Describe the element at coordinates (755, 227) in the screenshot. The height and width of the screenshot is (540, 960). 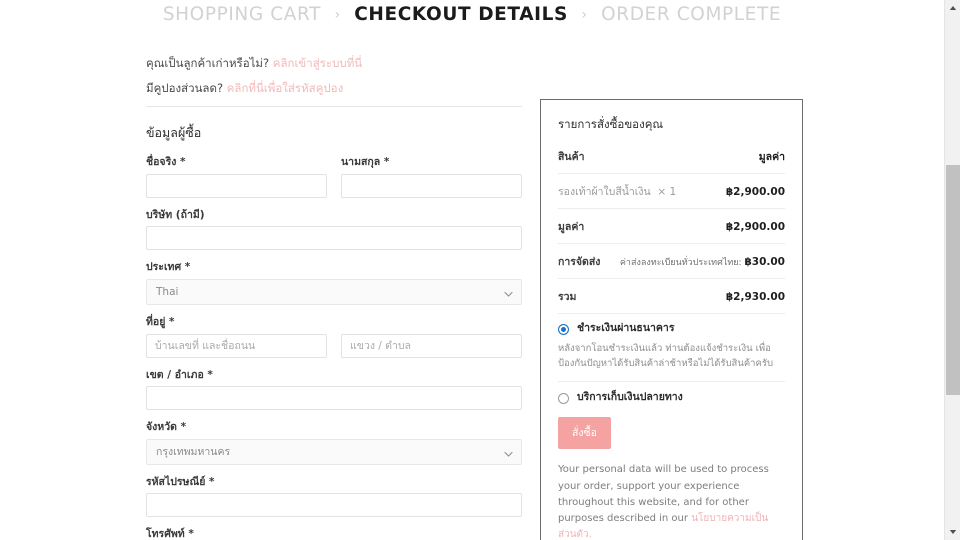
I see `subtotal-value: ฿2,900.00` at that location.